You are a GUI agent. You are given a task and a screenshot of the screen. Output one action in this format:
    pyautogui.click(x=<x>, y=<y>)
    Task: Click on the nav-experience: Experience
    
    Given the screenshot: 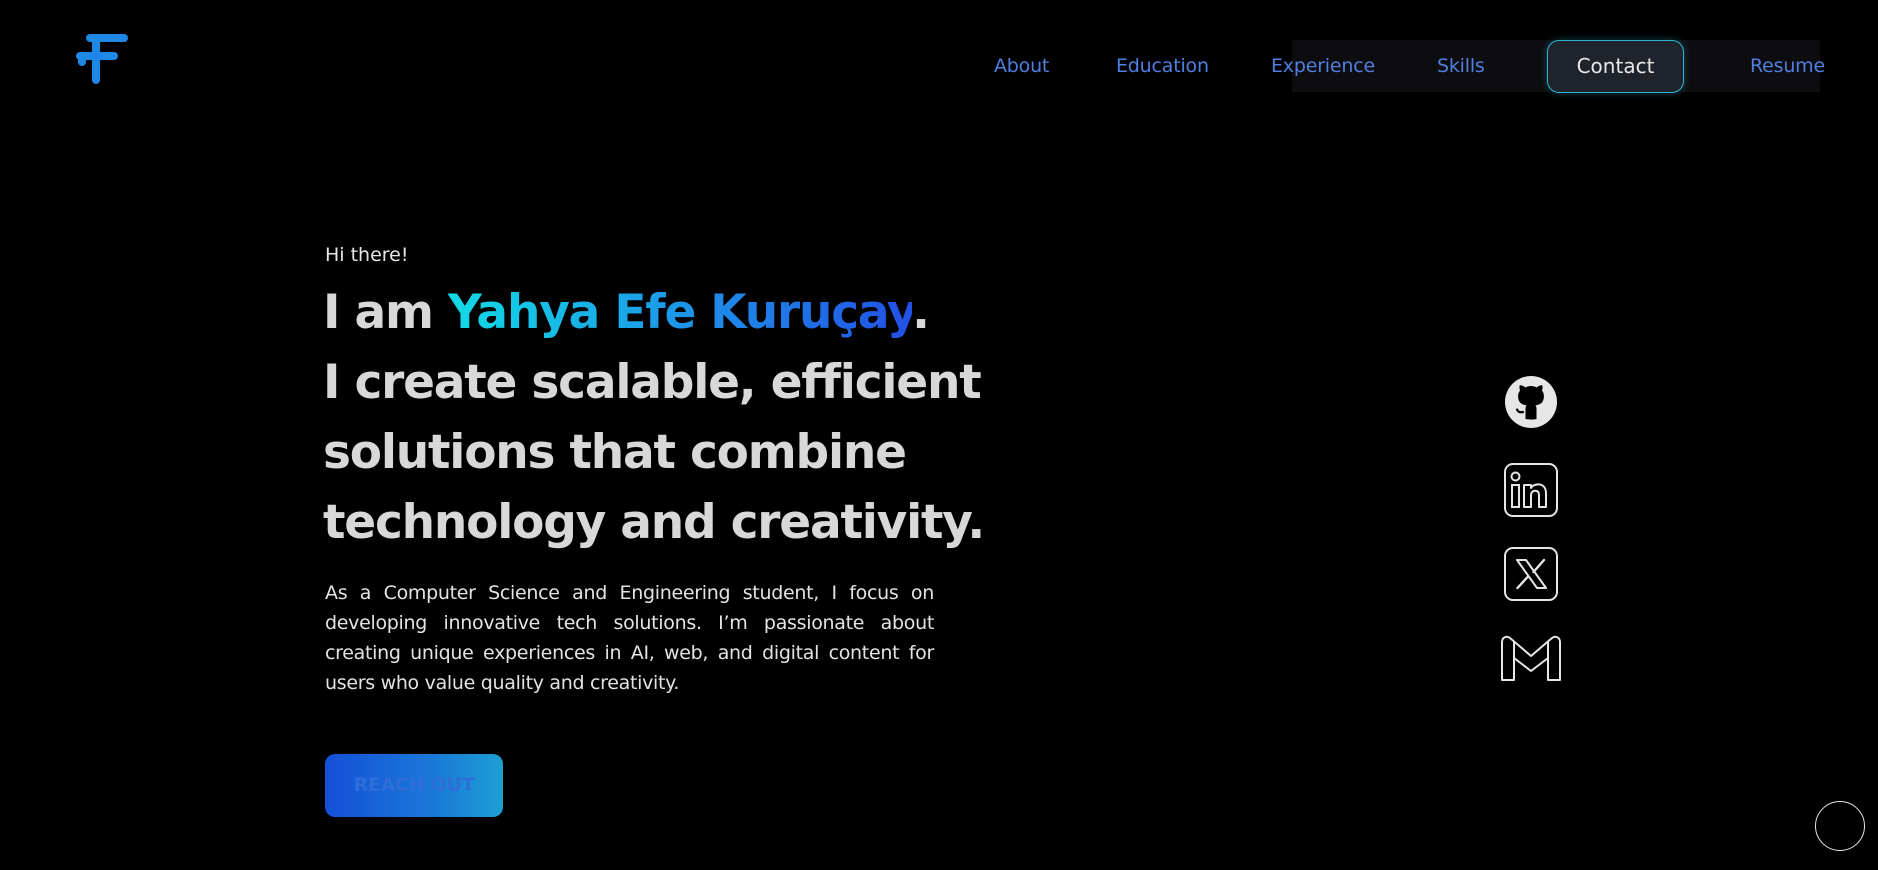 What is the action you would take?
    pyautogui.click(x=1323, y=66)
    